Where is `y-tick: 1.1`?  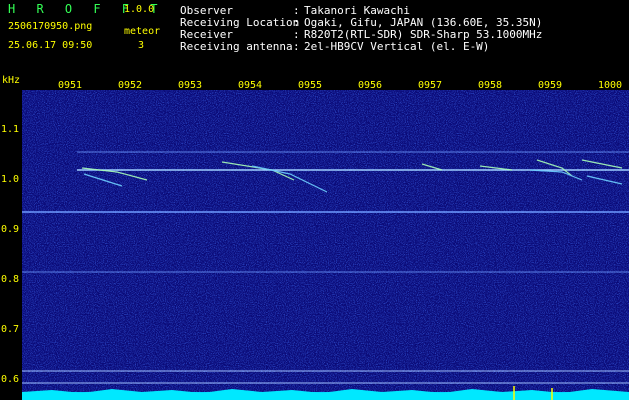 y-tick: 1.1 is located at coordinates (10, 129).